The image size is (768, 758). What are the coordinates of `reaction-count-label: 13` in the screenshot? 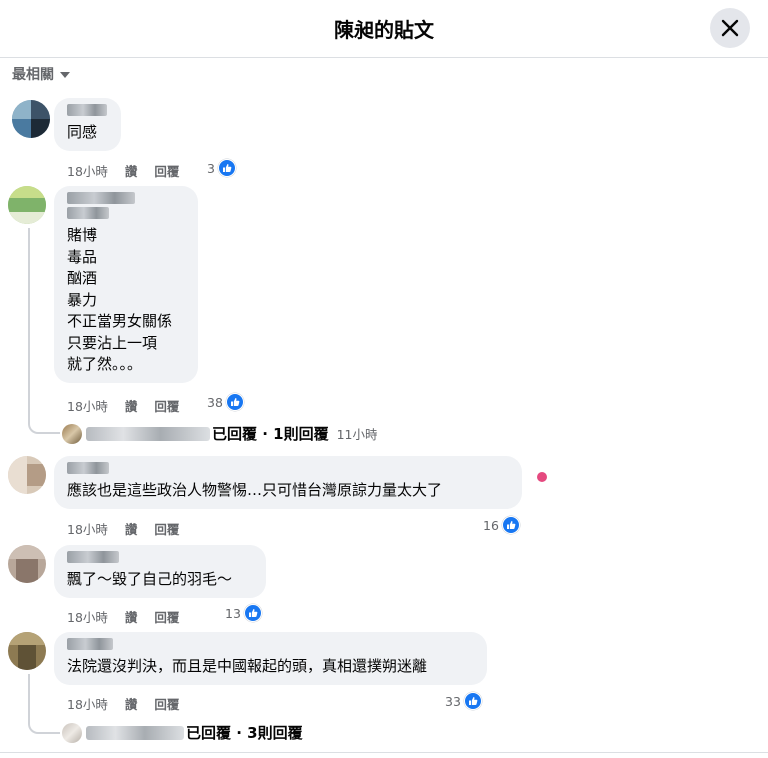 It's located at (233, 613).